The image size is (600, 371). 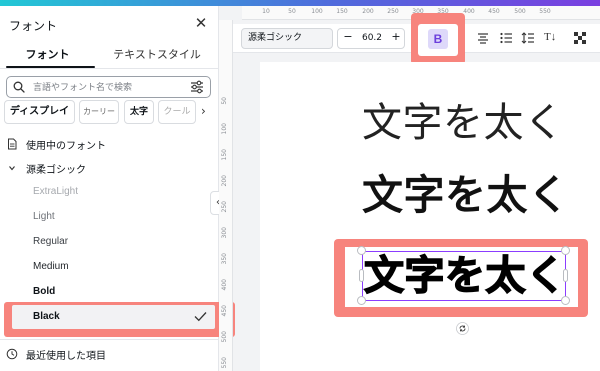 I want to click on chevron-right-icon: ›, so click(x=207, y=111).